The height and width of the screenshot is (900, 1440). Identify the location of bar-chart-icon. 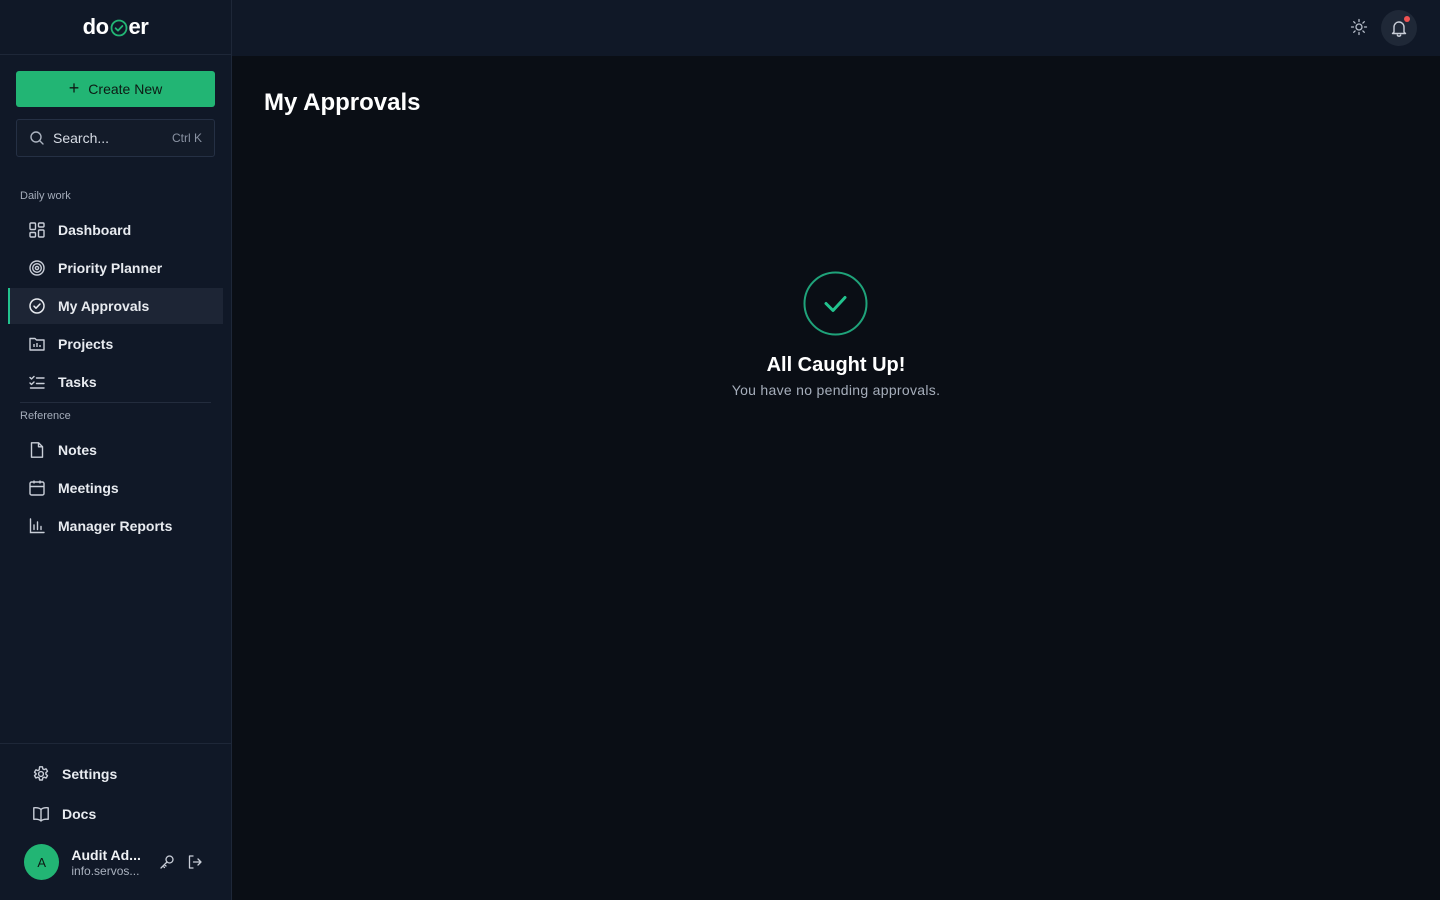
(37, 526).